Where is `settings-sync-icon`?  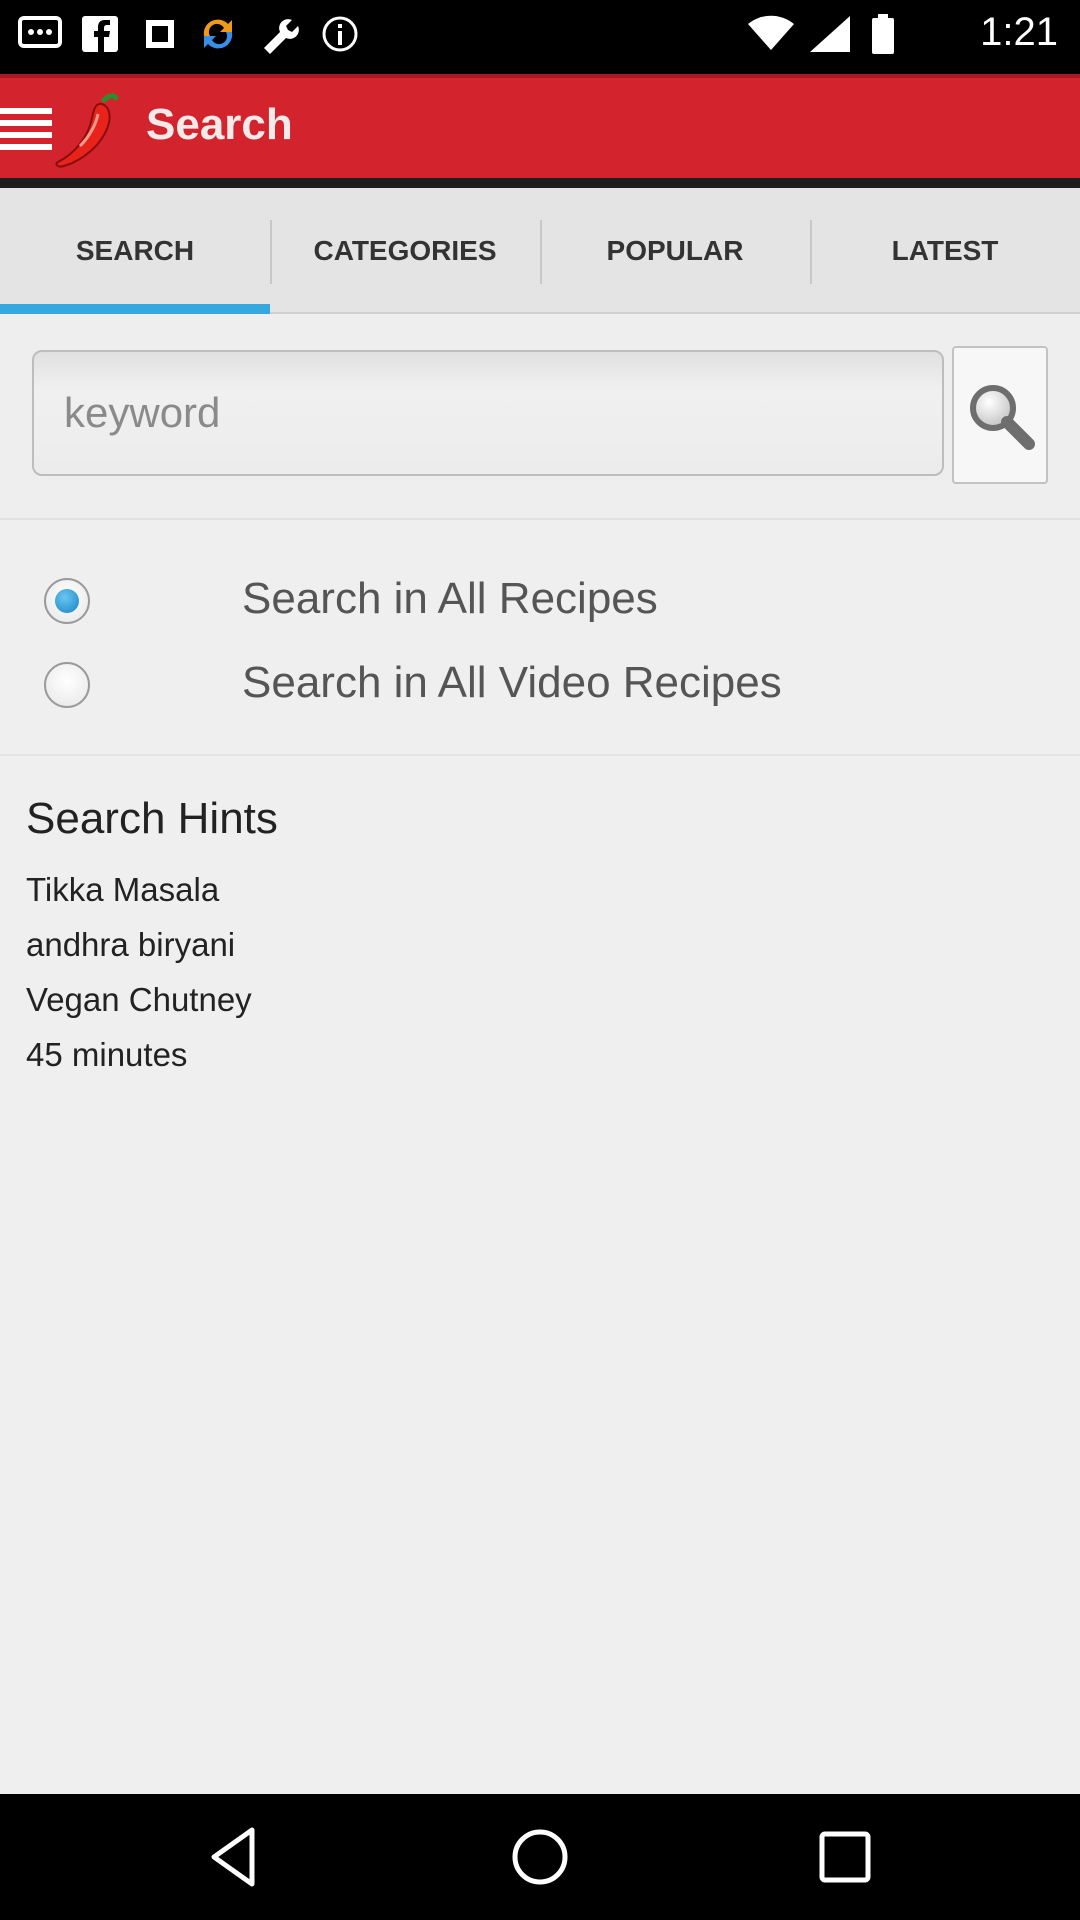 settings-sync-icon is located at coordinates (160, 34).